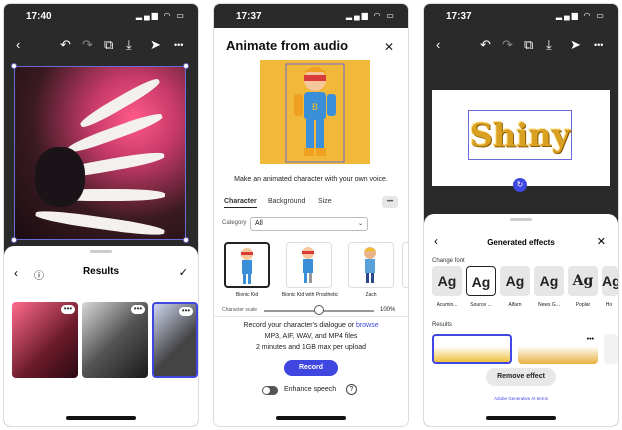 The width and height of the screenshot is (622, 430). Describe the element at coordinates (371, 295) in the screenshot. I see `character-name: Zach` at that location.